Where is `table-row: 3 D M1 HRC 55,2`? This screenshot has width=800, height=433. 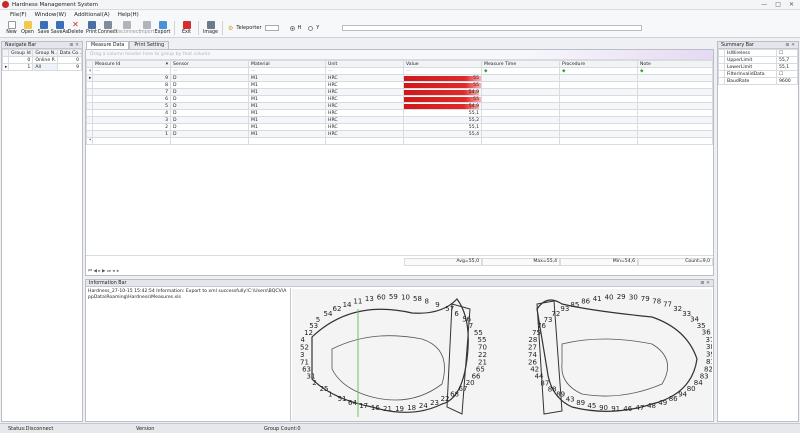 table-row: 3 D M1 HRC 55,2 is located at coordinates (399, 120).